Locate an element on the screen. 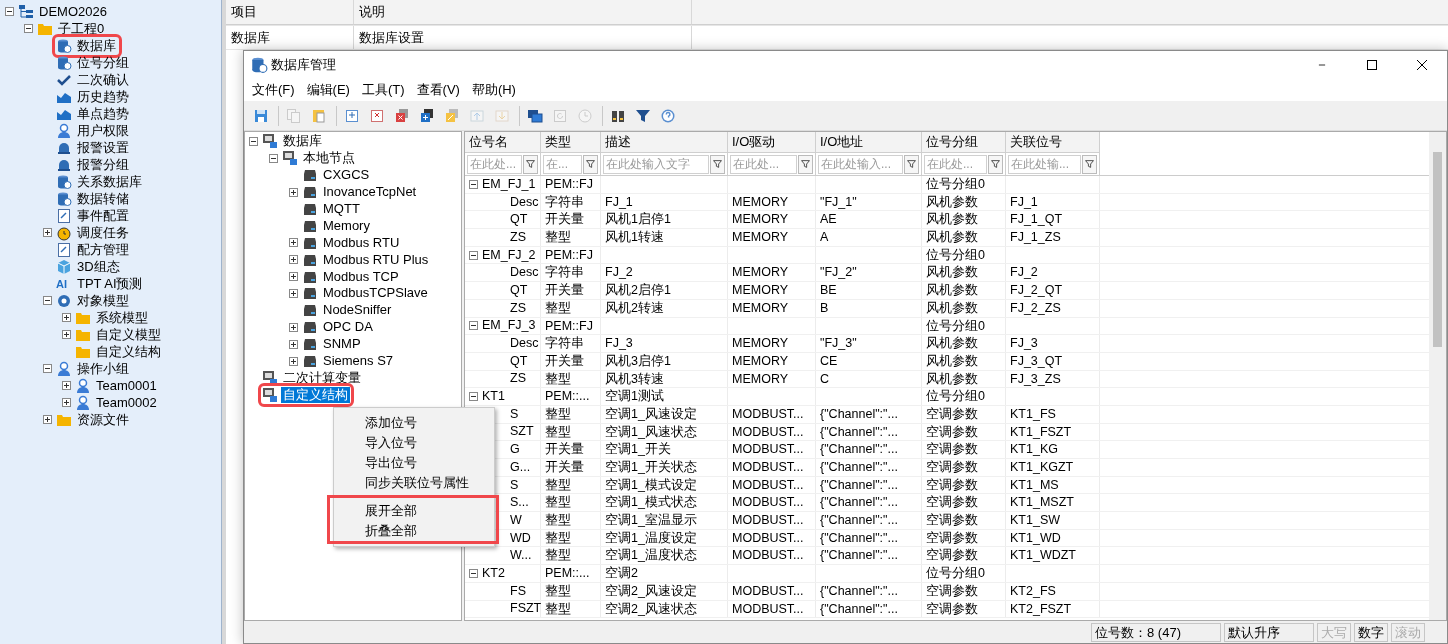  column-header: 说明 is located at coordinates (523, 12).